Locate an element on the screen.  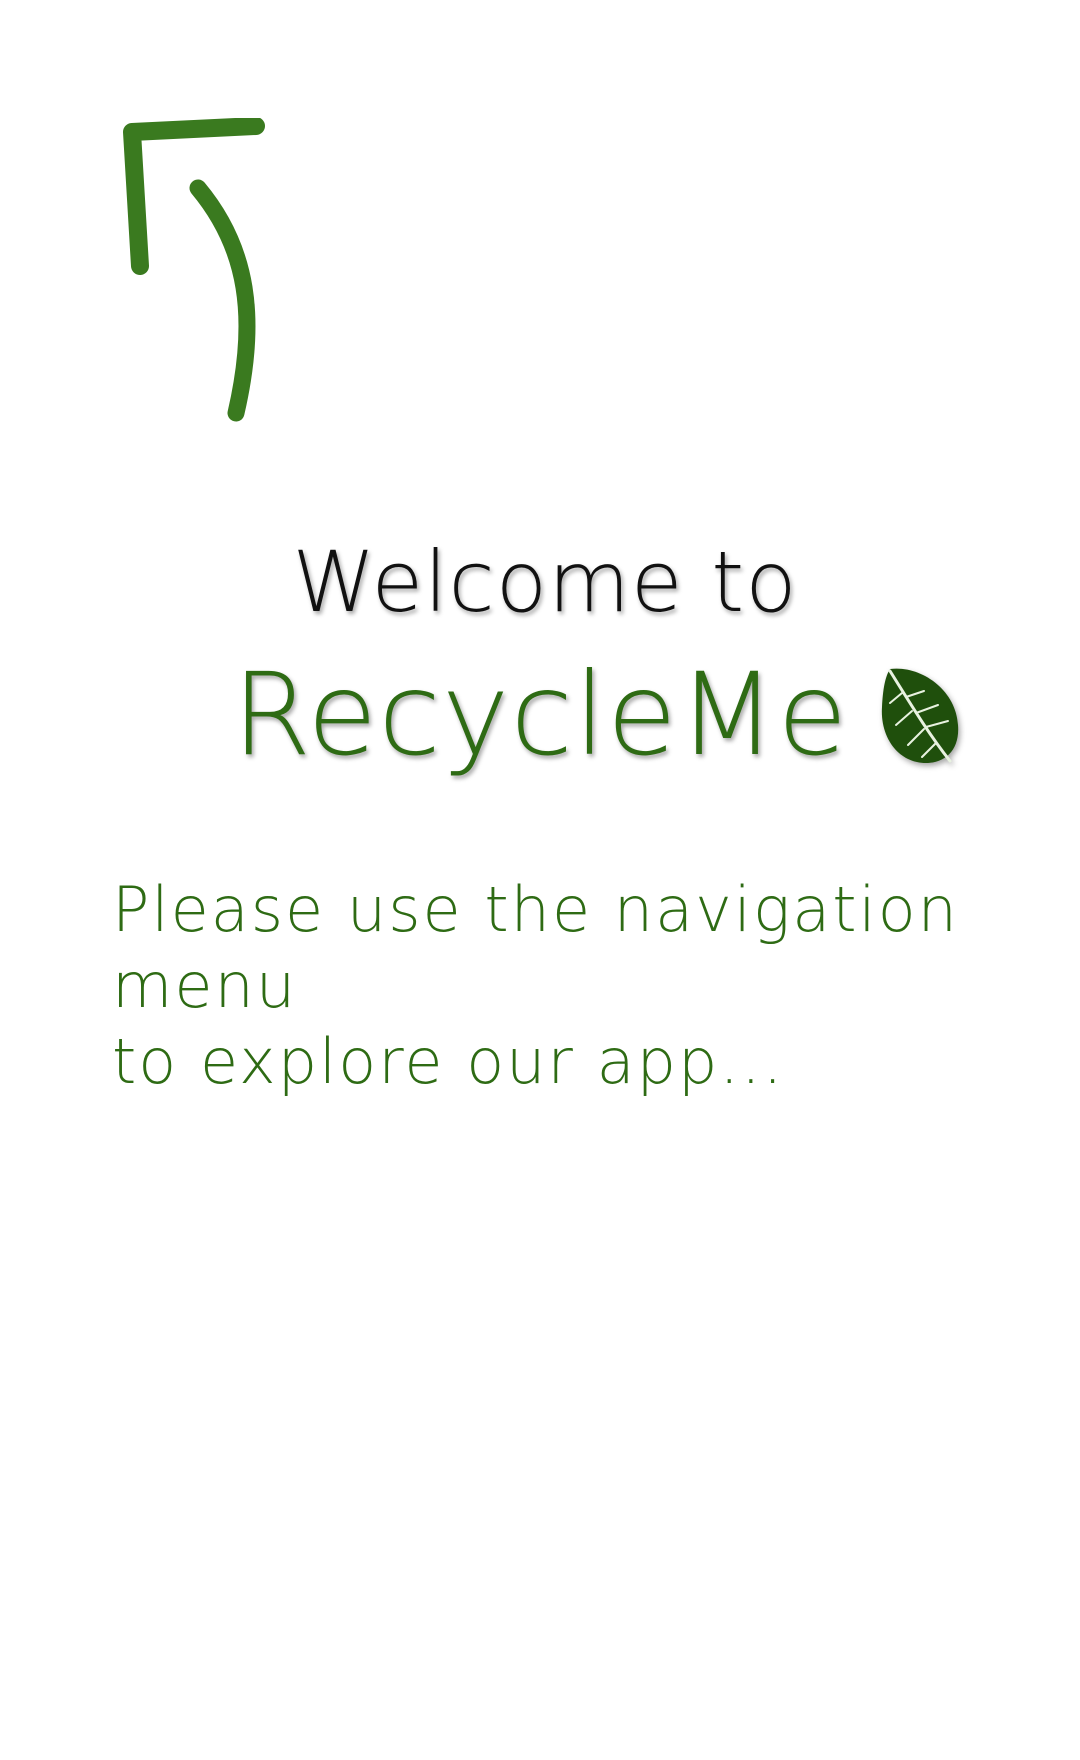
welcome-heading-block: Welcome to is located at coordinates (540, 582).